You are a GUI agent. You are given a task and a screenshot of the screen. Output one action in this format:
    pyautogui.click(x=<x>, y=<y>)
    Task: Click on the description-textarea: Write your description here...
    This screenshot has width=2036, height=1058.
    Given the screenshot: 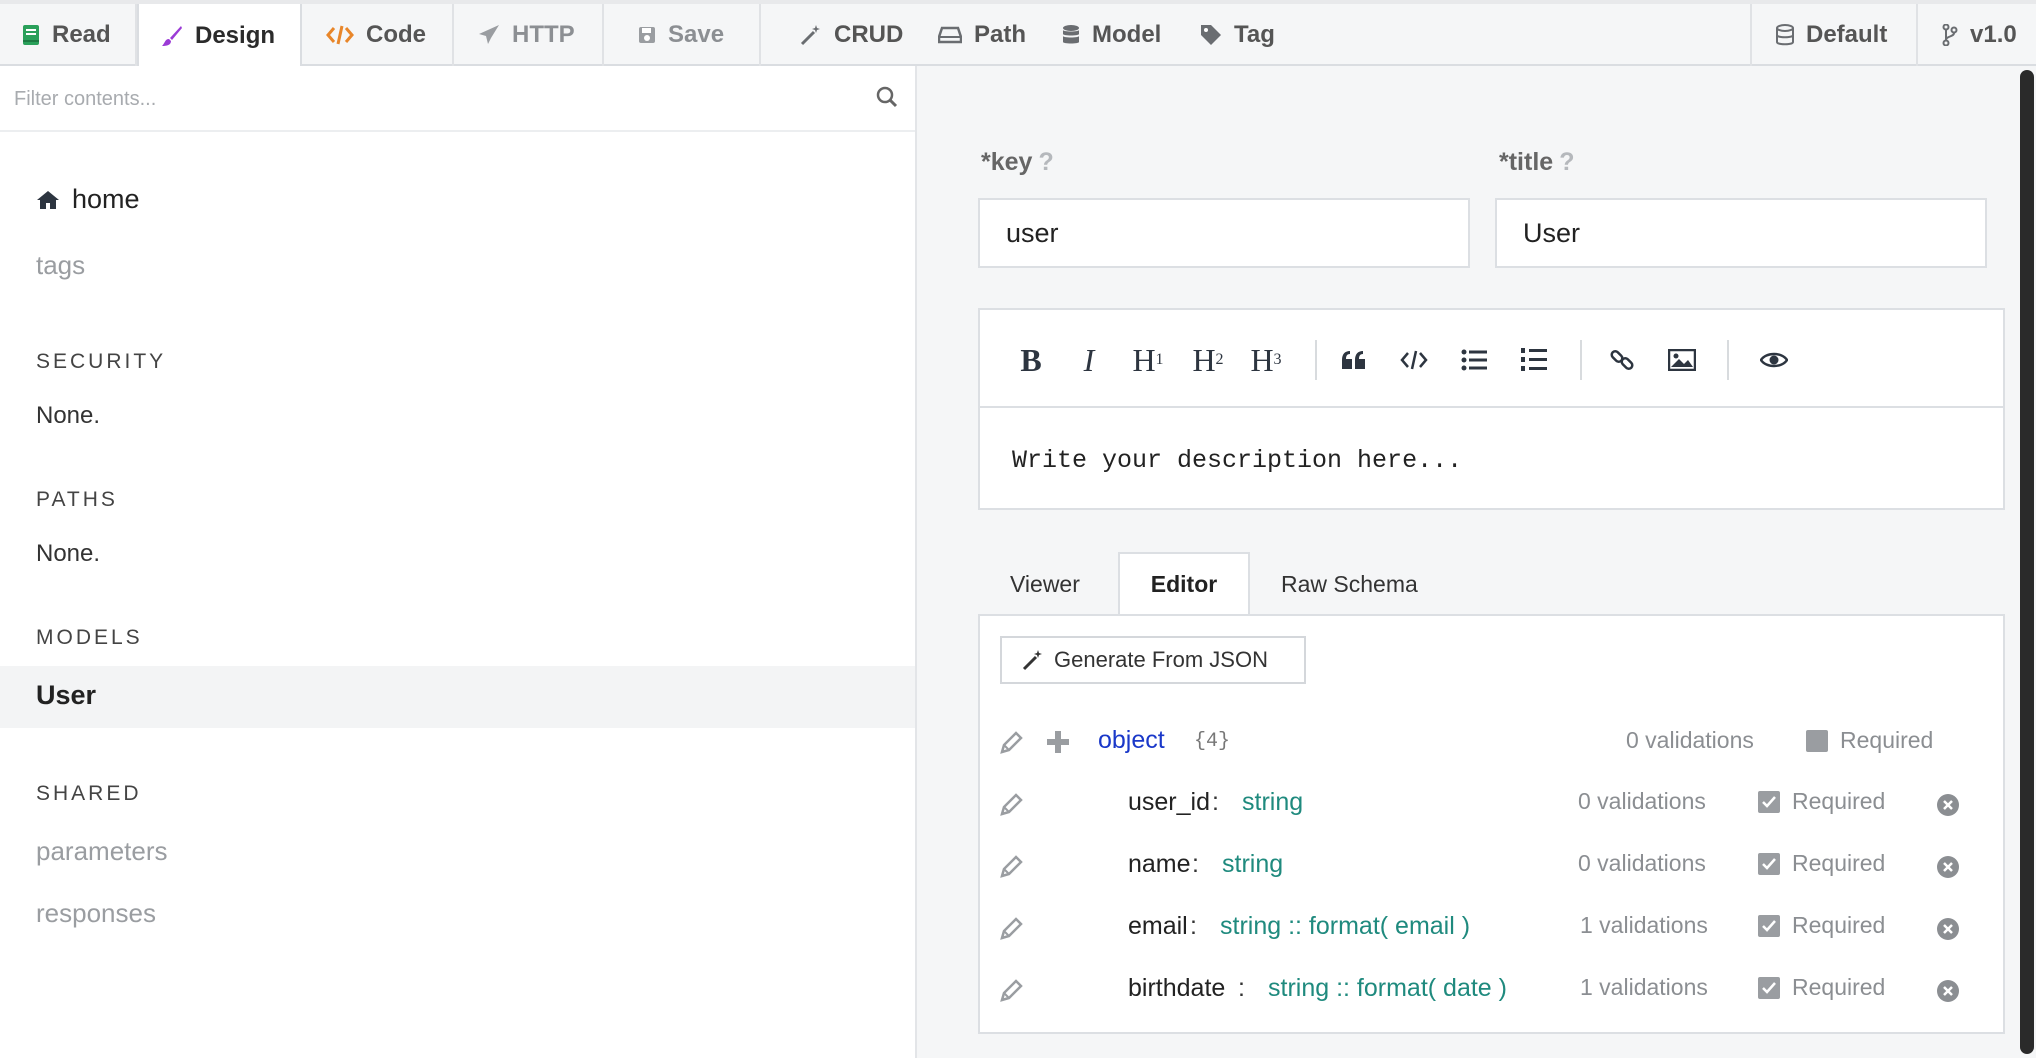 What is the action you would take?
    pyautogui.click(x=1237, y=460)
    